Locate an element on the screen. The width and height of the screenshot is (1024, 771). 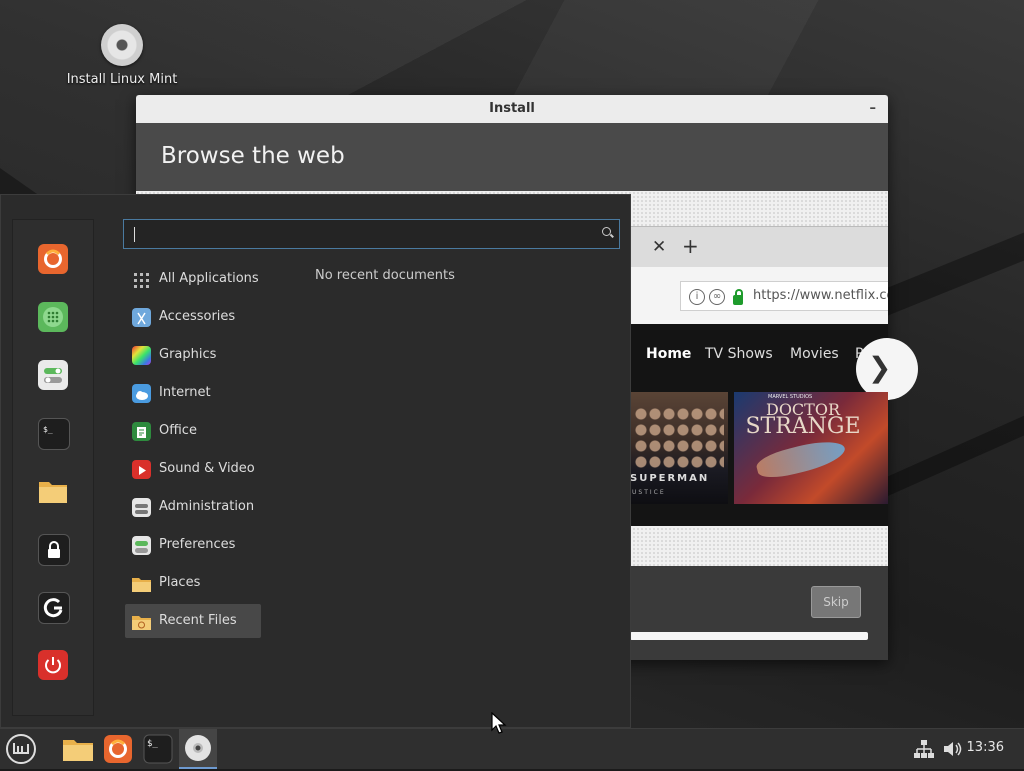
link-icon: ∞ is located at coordinates (717, 297).